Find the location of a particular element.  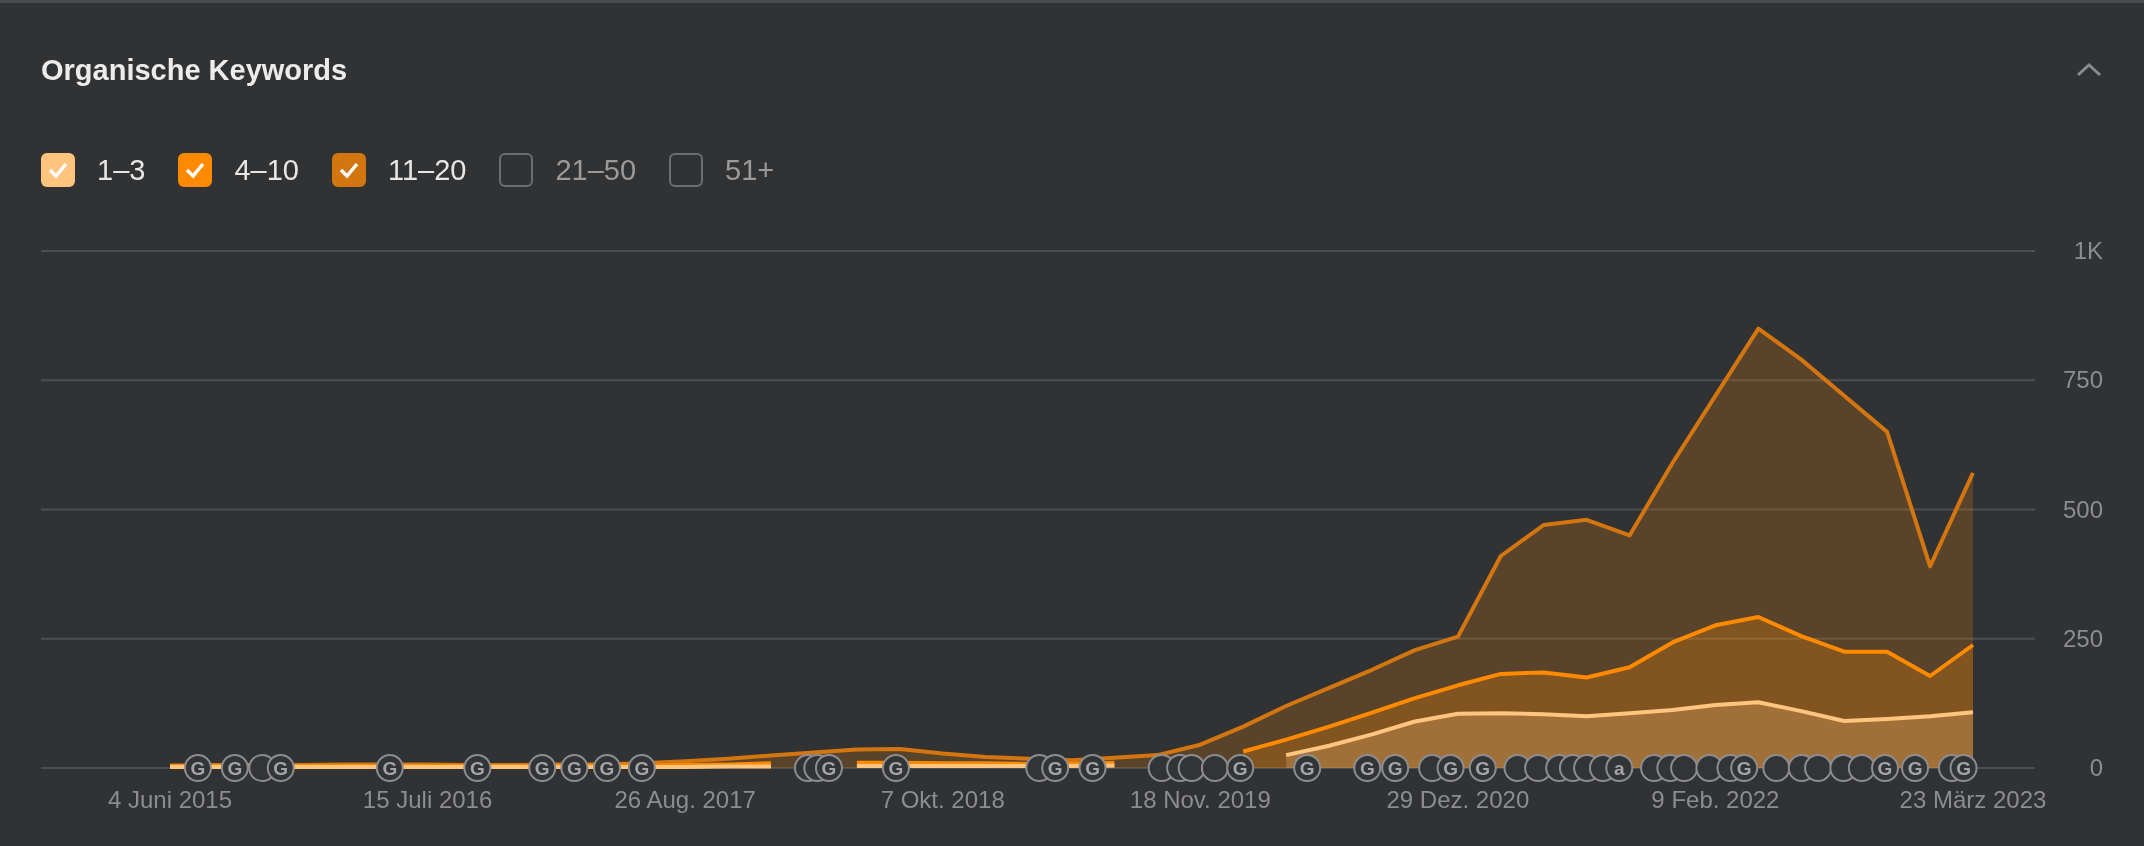

legend-label: 4–10 is located at coordinates (266, 170).